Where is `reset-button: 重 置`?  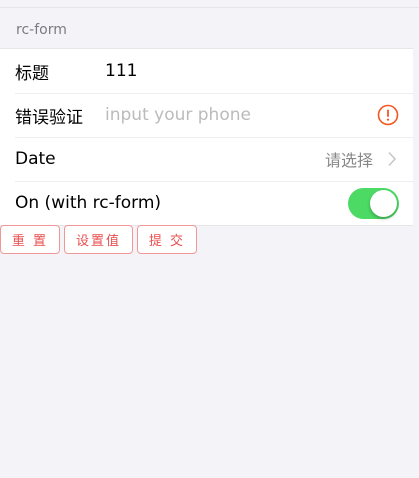
reset-button: 重 置 is located at coordinates (30, 239).